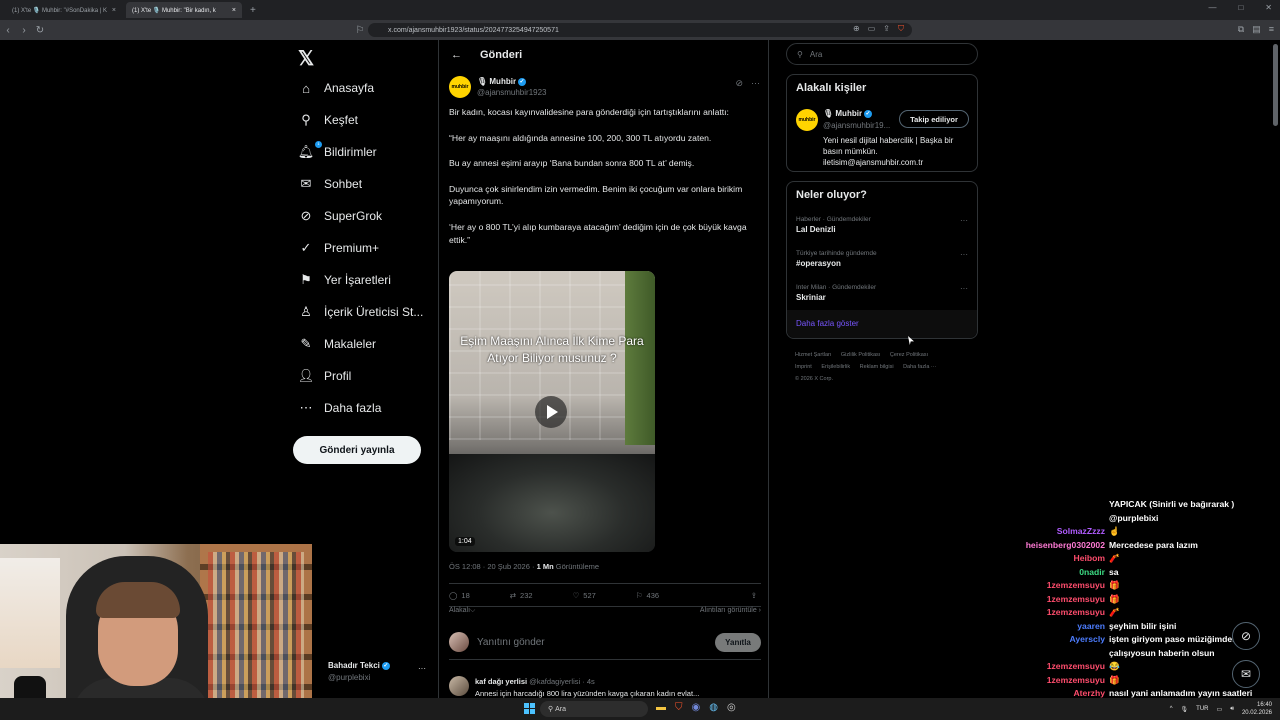 The image size is (1280, 720). What do you see at coordinates (679, 707) in the screenshot?
I see `brave-browser-icon: ⛉` at bounding box center [679, 707].